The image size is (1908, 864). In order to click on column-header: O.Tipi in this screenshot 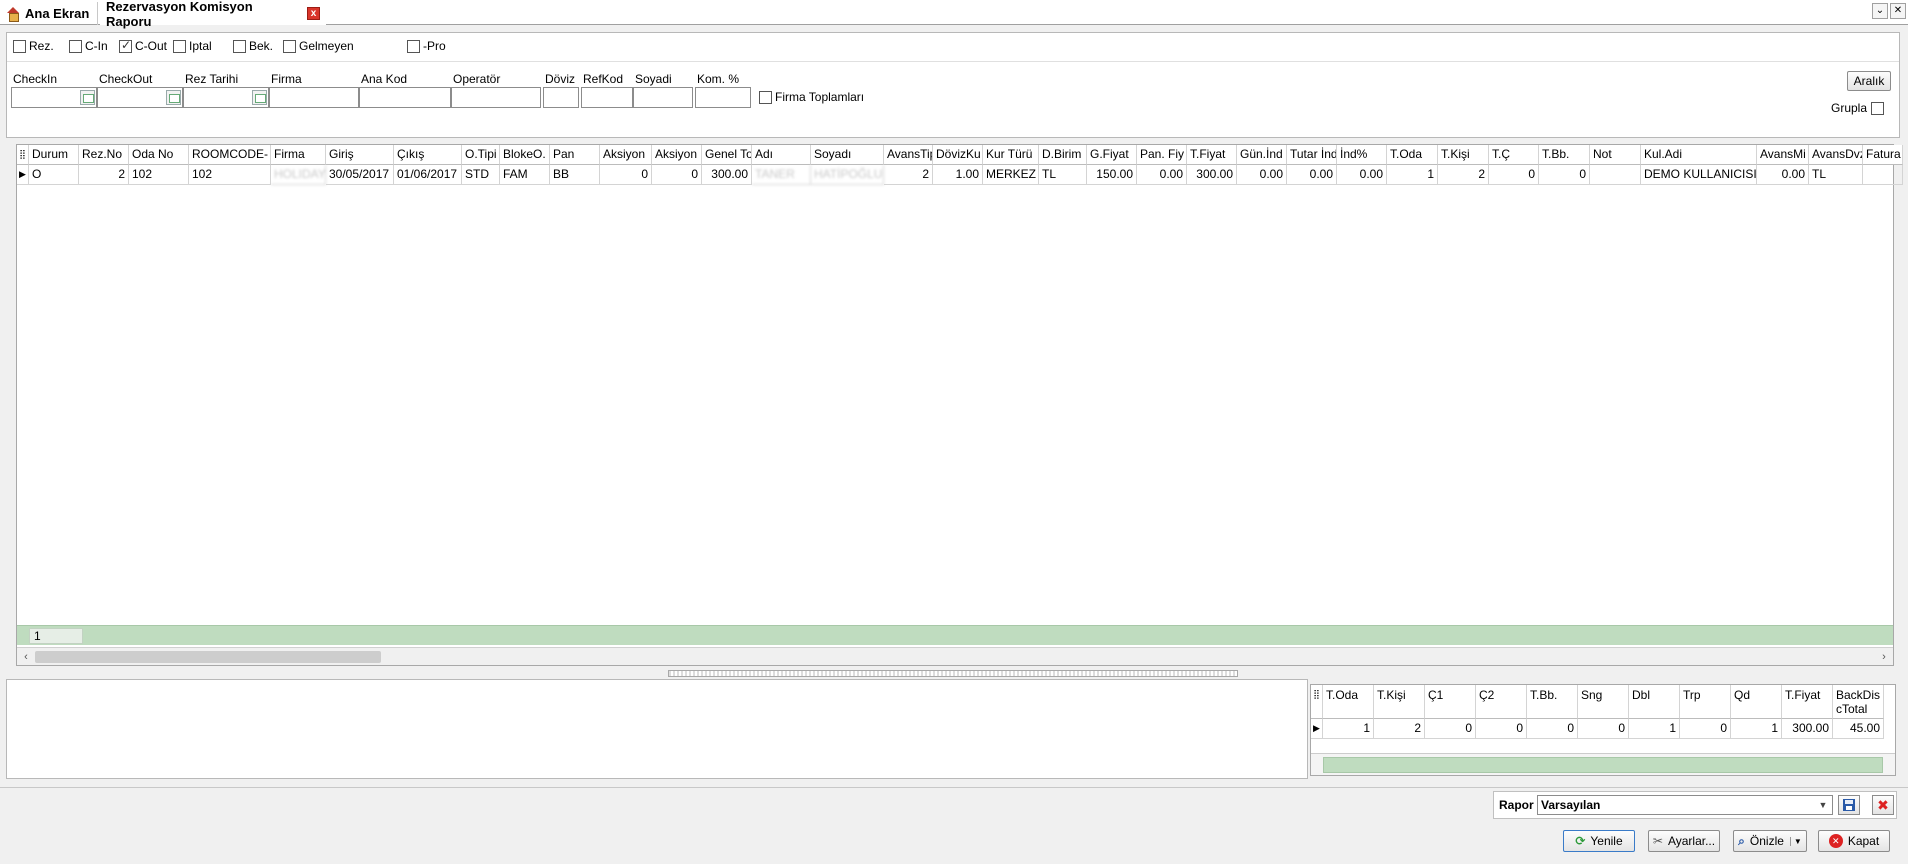, I will do `click(481, 155)`.